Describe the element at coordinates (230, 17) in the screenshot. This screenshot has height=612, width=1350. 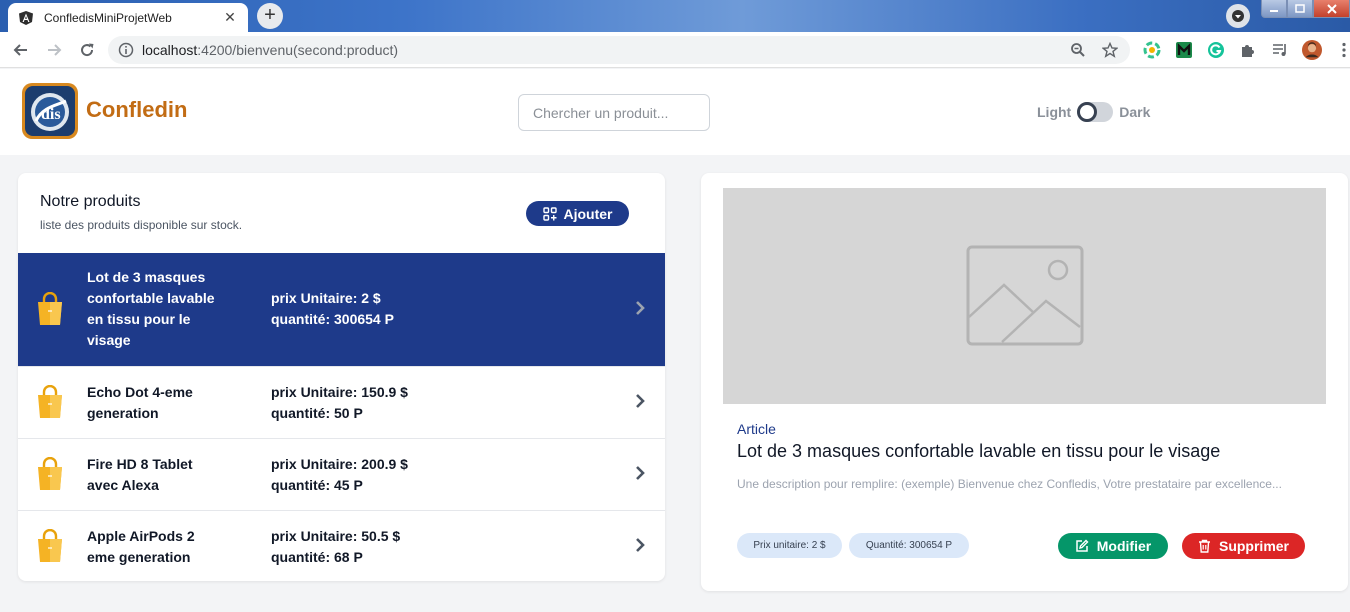
I see `tab-close-icon: ✕` at that location.